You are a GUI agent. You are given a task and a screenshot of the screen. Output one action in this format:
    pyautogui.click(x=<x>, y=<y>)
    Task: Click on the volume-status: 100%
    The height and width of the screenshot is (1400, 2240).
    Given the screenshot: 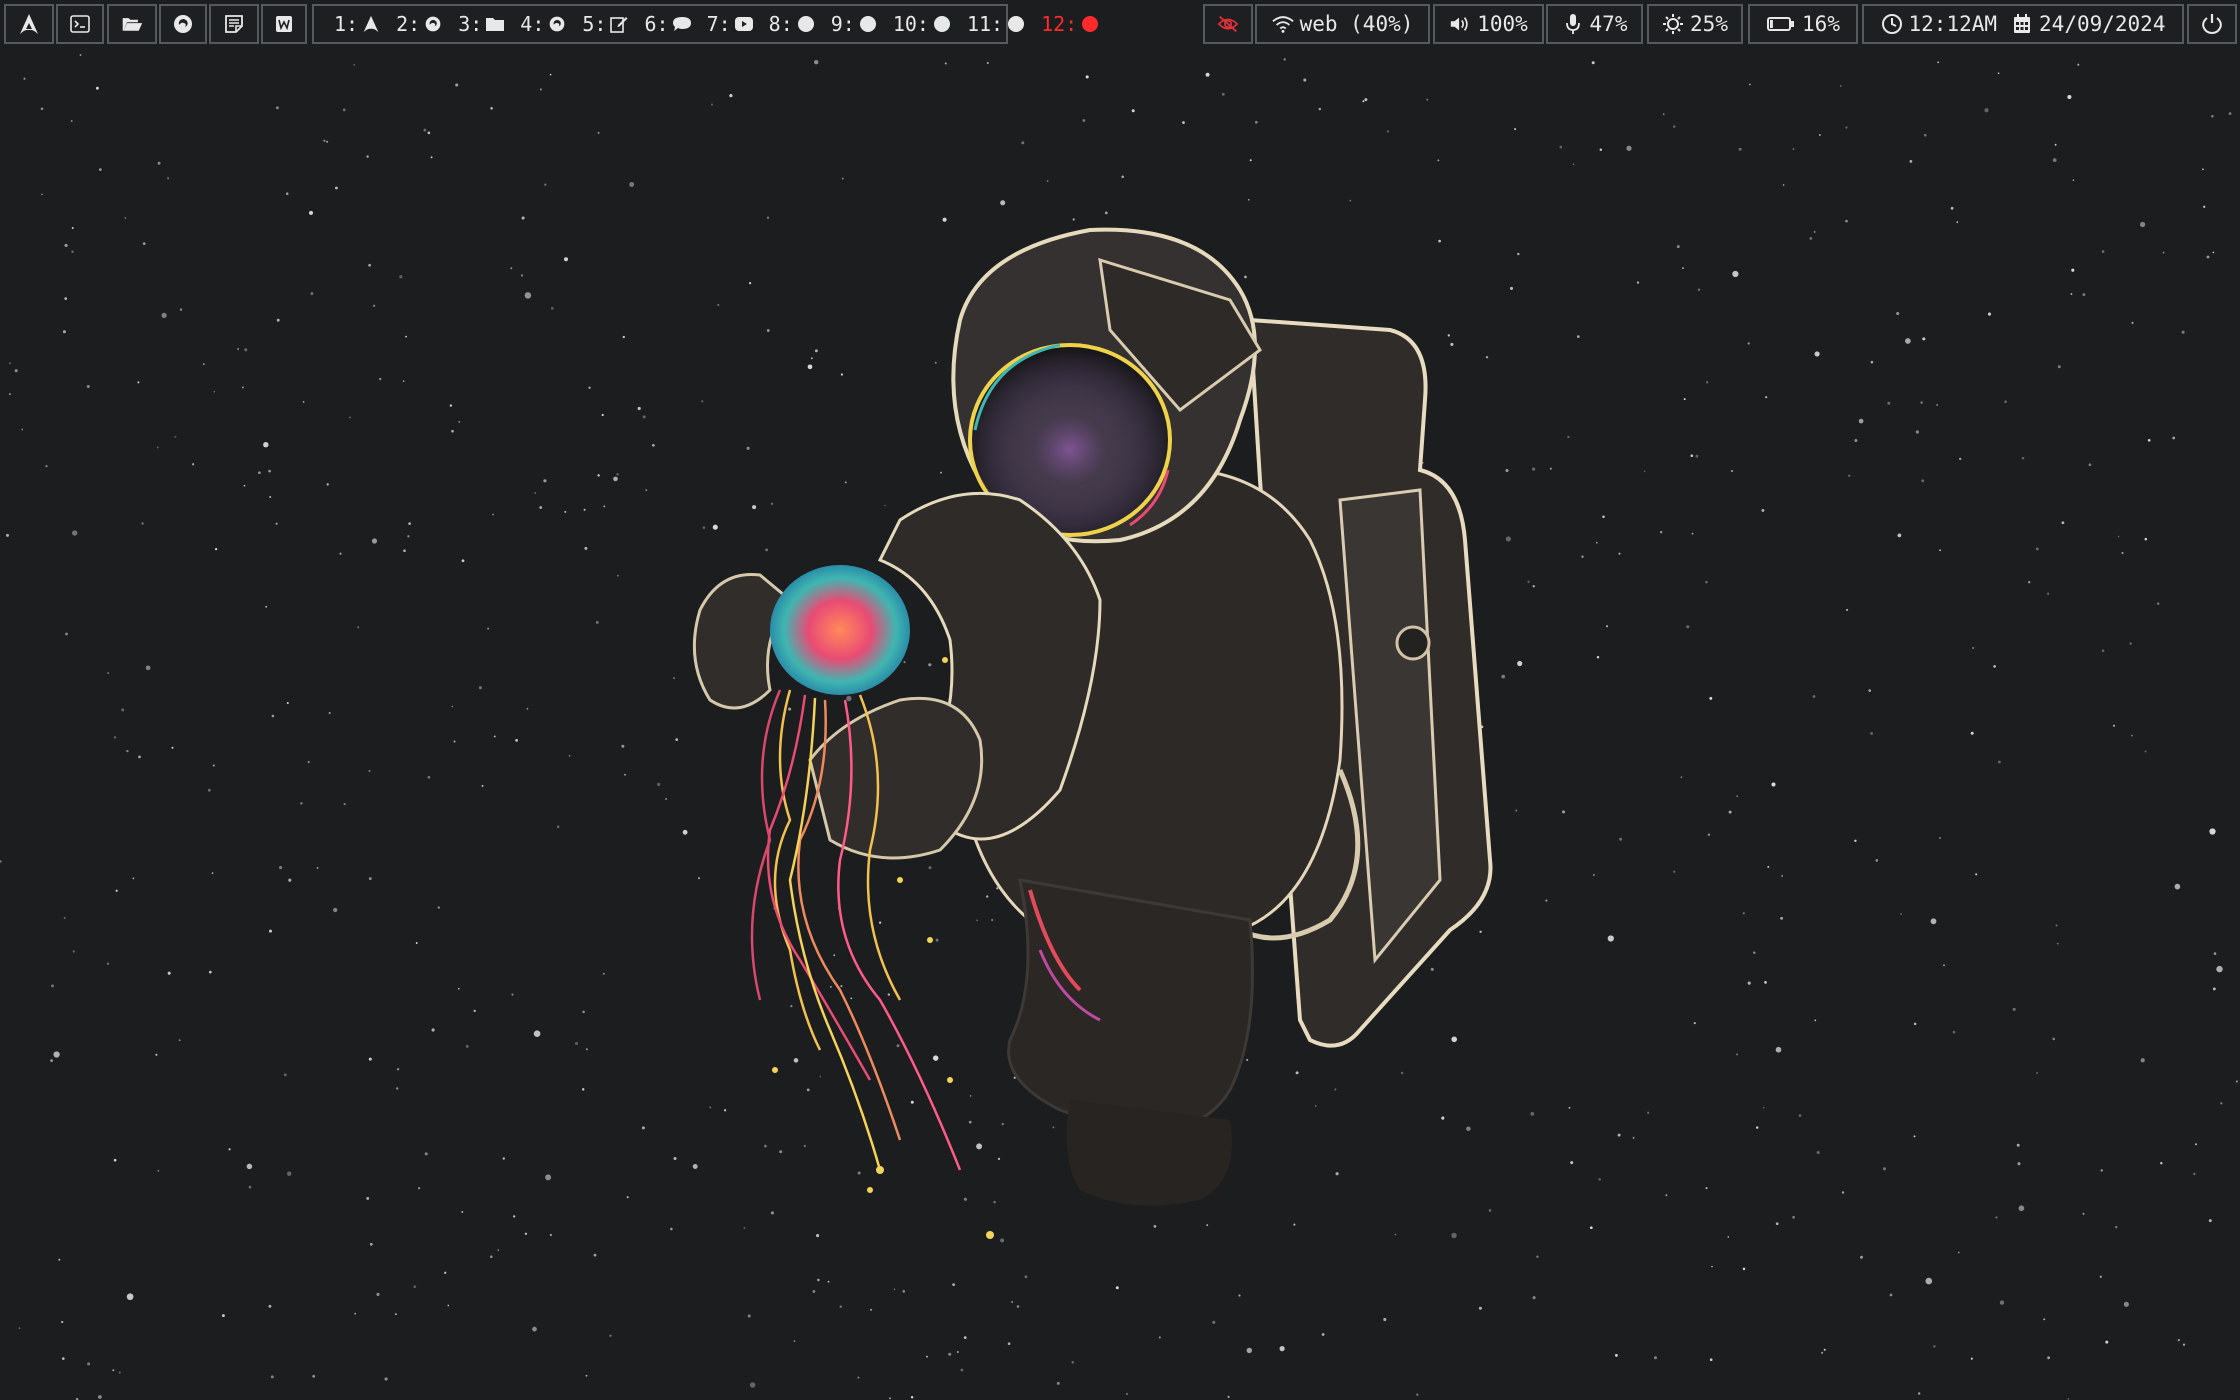 What is the action you would take?
    pyautogui.click(x=1488, y=24)
    